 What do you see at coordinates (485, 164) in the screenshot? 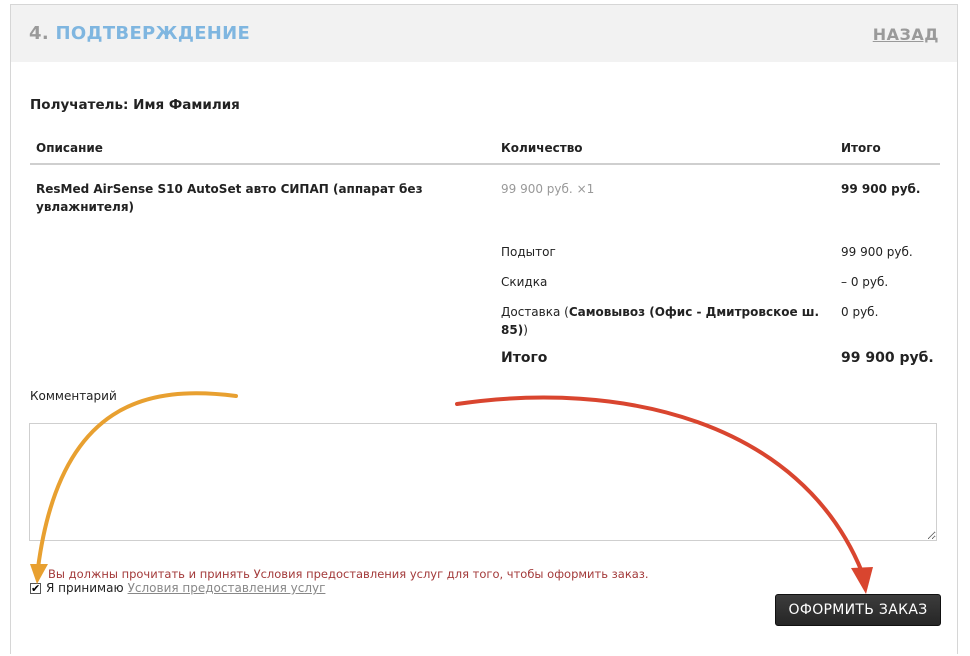
I see `header-divider` at bounding box center [485, 164].